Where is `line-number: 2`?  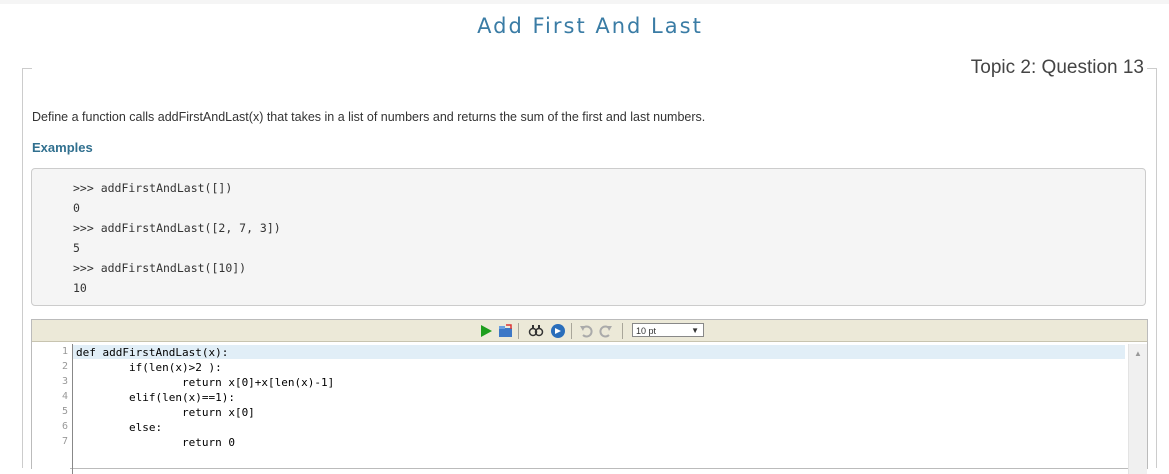 line-number: 2 is located at coordinates (64, 366).